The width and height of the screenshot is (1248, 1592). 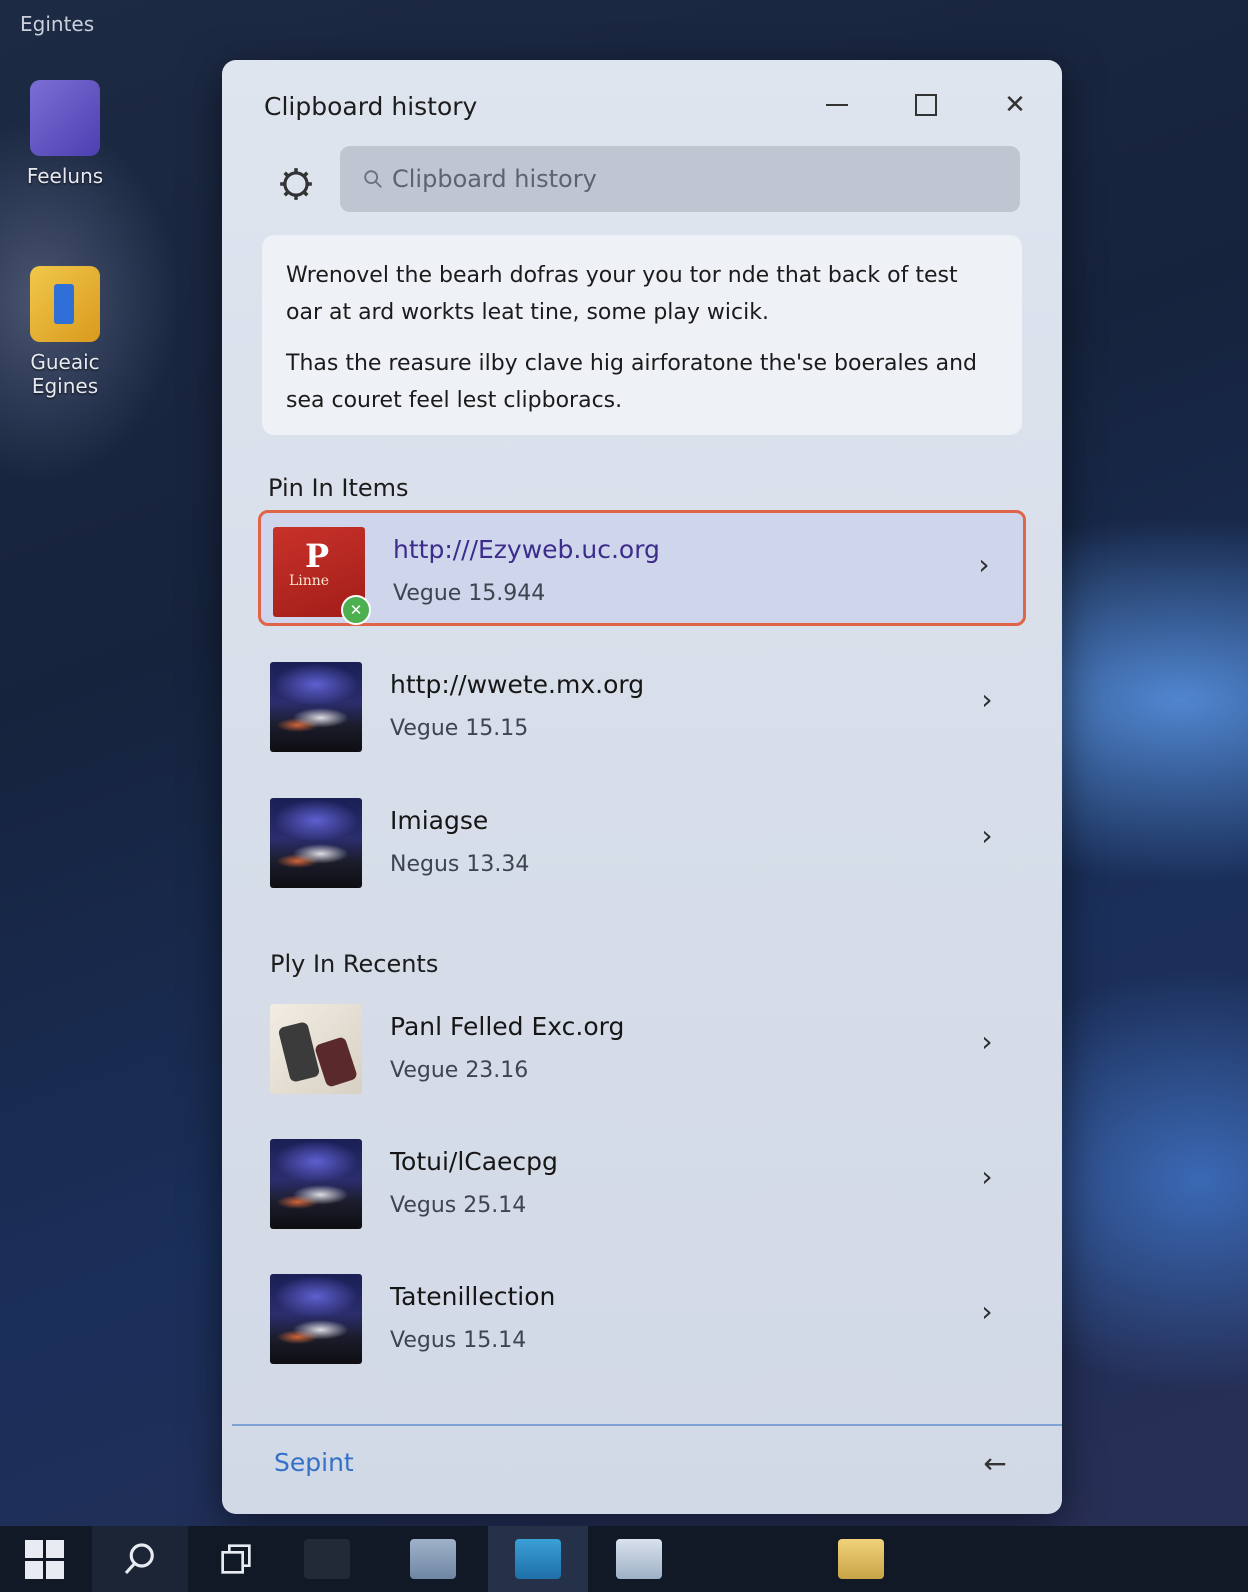 I want to click on pin-badge-icon: ✕, so click(x=356, y=610).